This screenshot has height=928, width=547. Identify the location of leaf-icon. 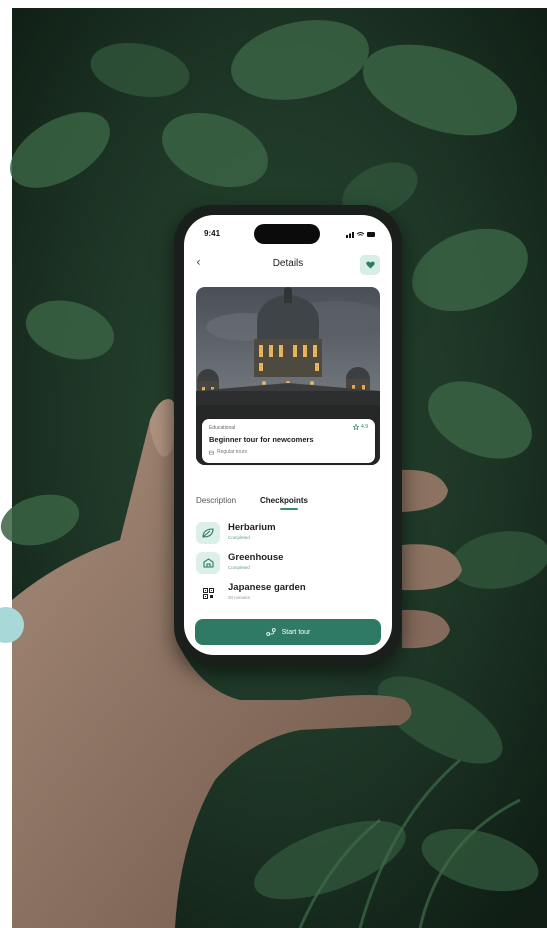
(208, 533).